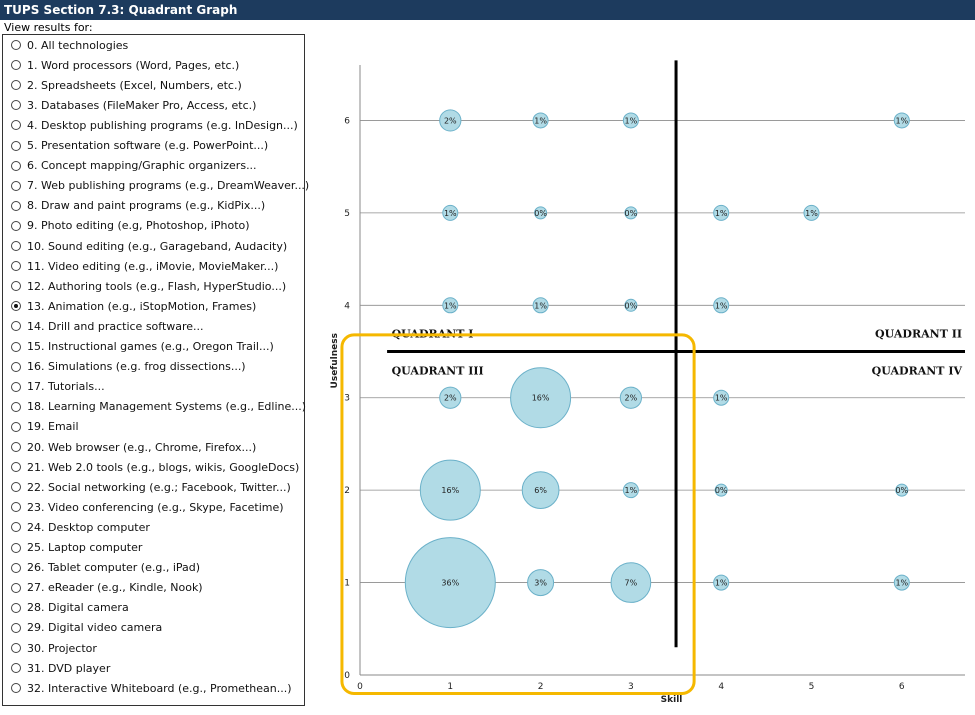 The image size is (975, 715). I want to click on x-tick-label: 2, so click(541, 687).